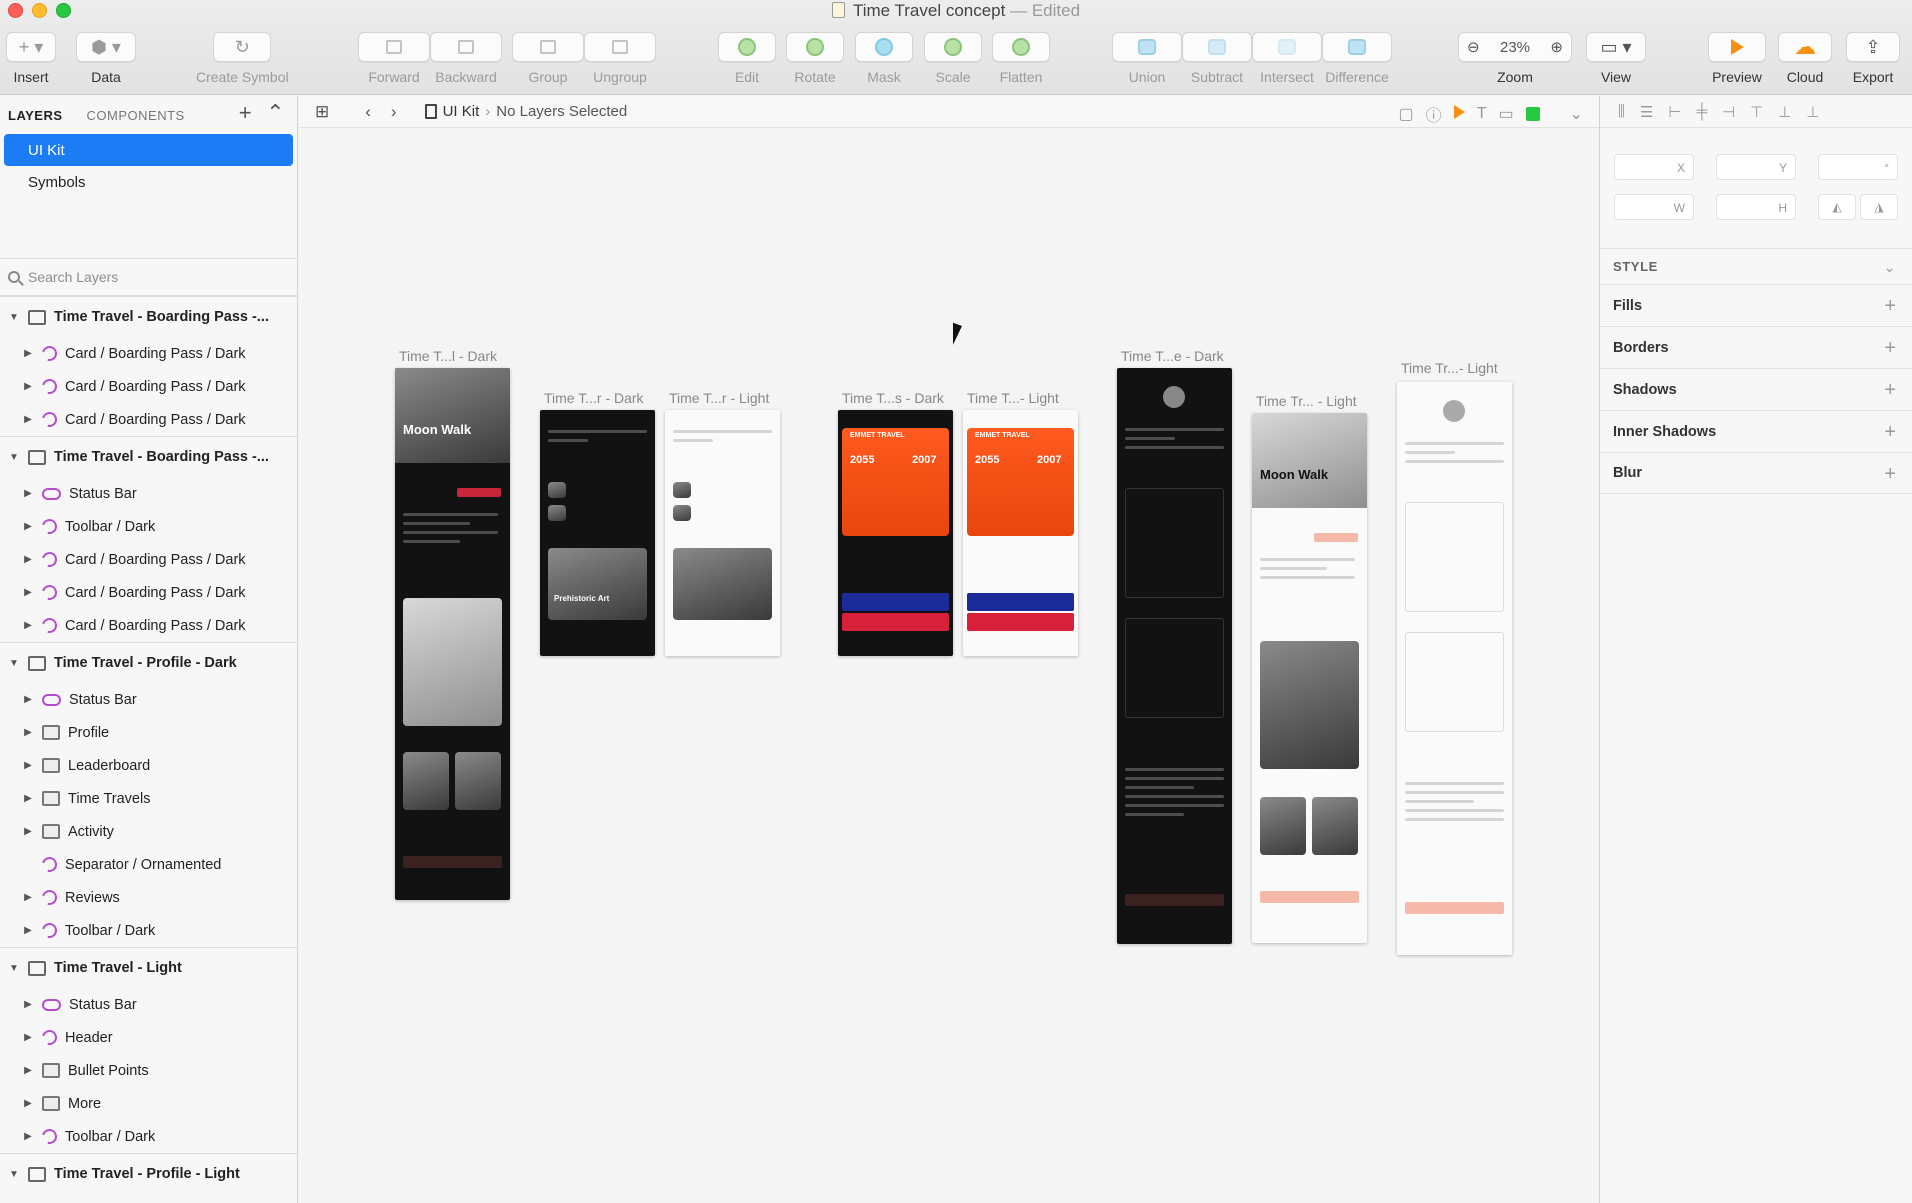 This screenshot has height=1203, width=1912. What do you see at coordinates (1172, 356) in the screenshot?
I see `artboard-label: Time T...e - Dark` at bounding box center [1172, 356].